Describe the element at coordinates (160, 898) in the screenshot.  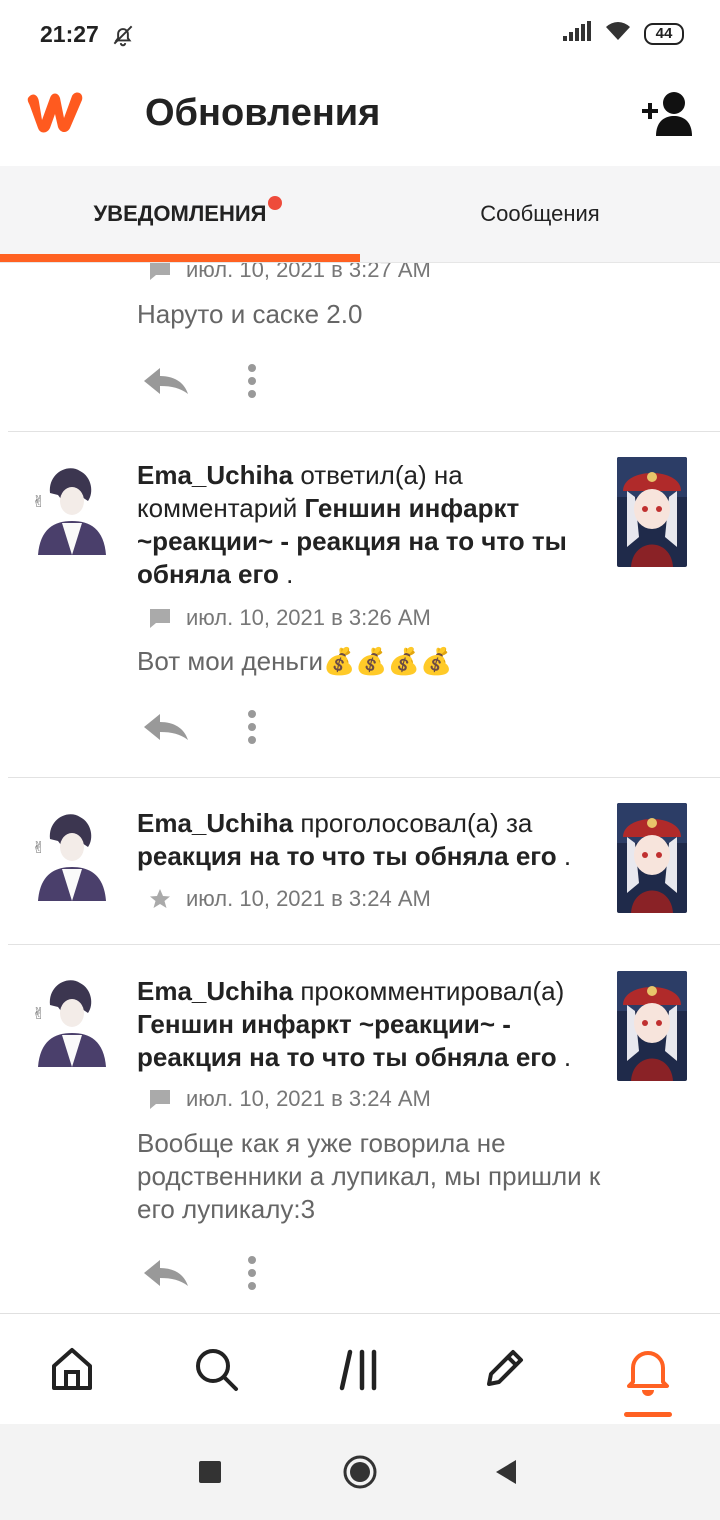
I see `star-icon` at that location.